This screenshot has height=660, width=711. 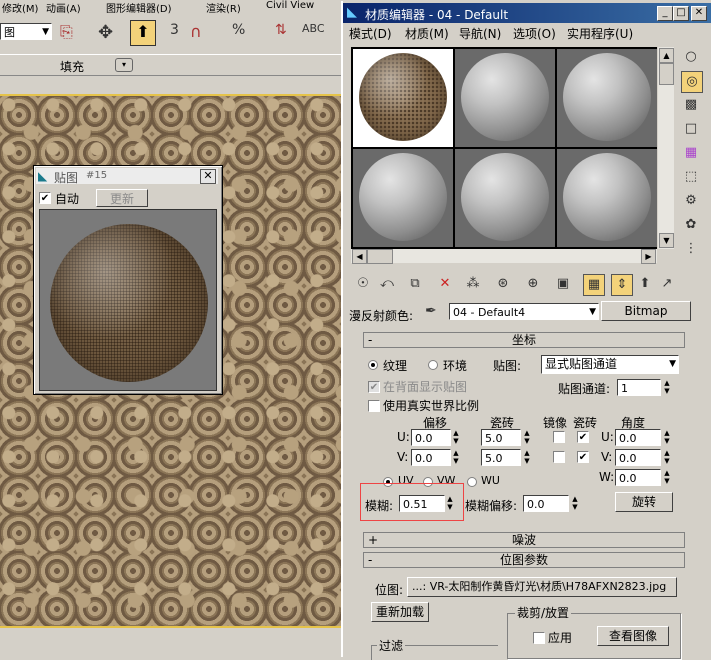 I want to click on reset-map-icon: ✕, so click(x=445, y=284).